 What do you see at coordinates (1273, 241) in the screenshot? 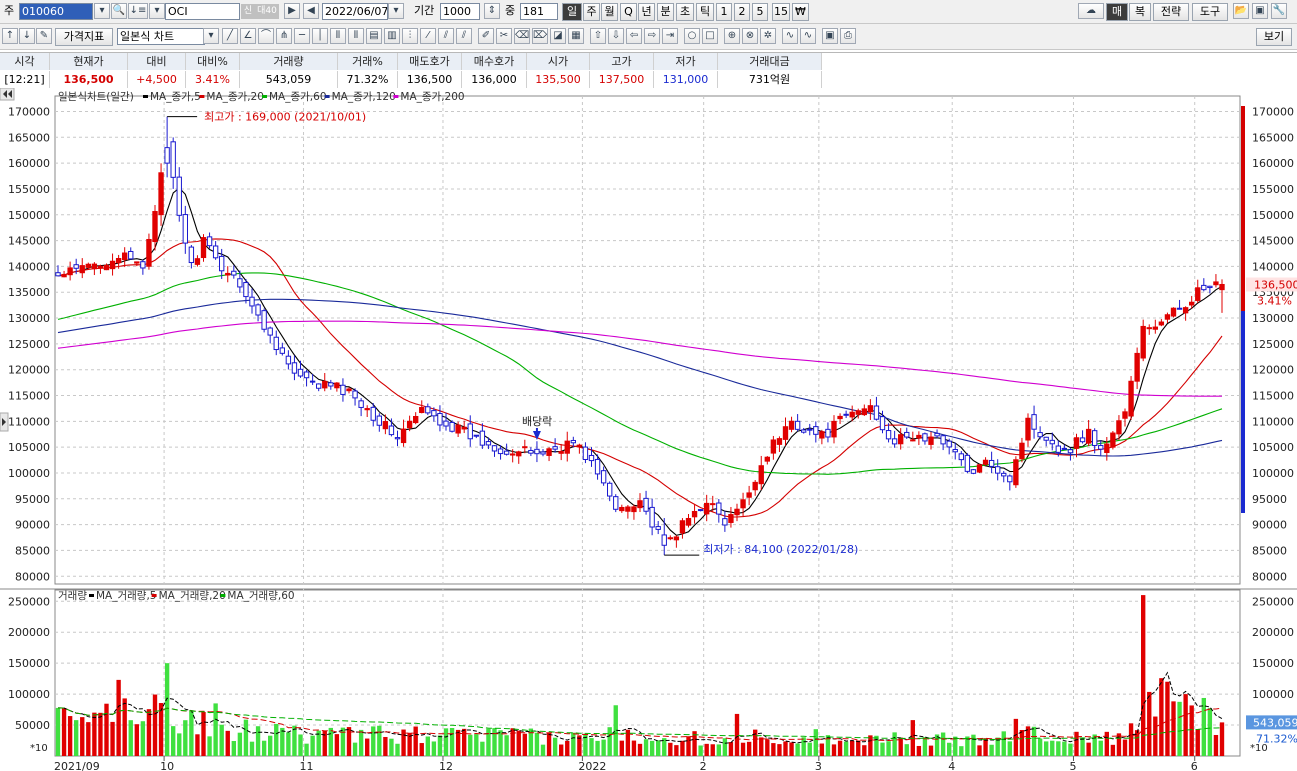
I see `price-tick-right: 145000` at bounding box center [1273, 241].